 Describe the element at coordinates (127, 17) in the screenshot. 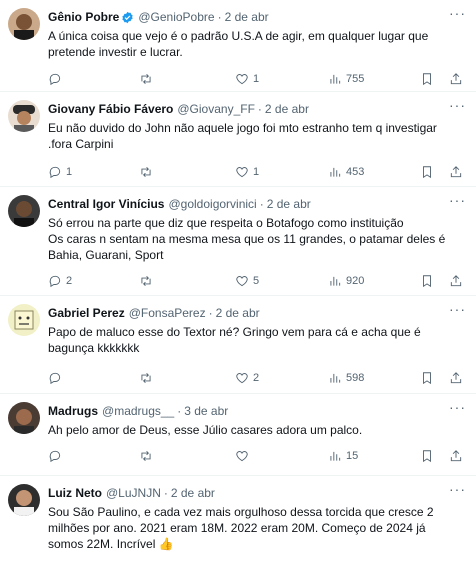

I see `verified-badge-icon` at that location.